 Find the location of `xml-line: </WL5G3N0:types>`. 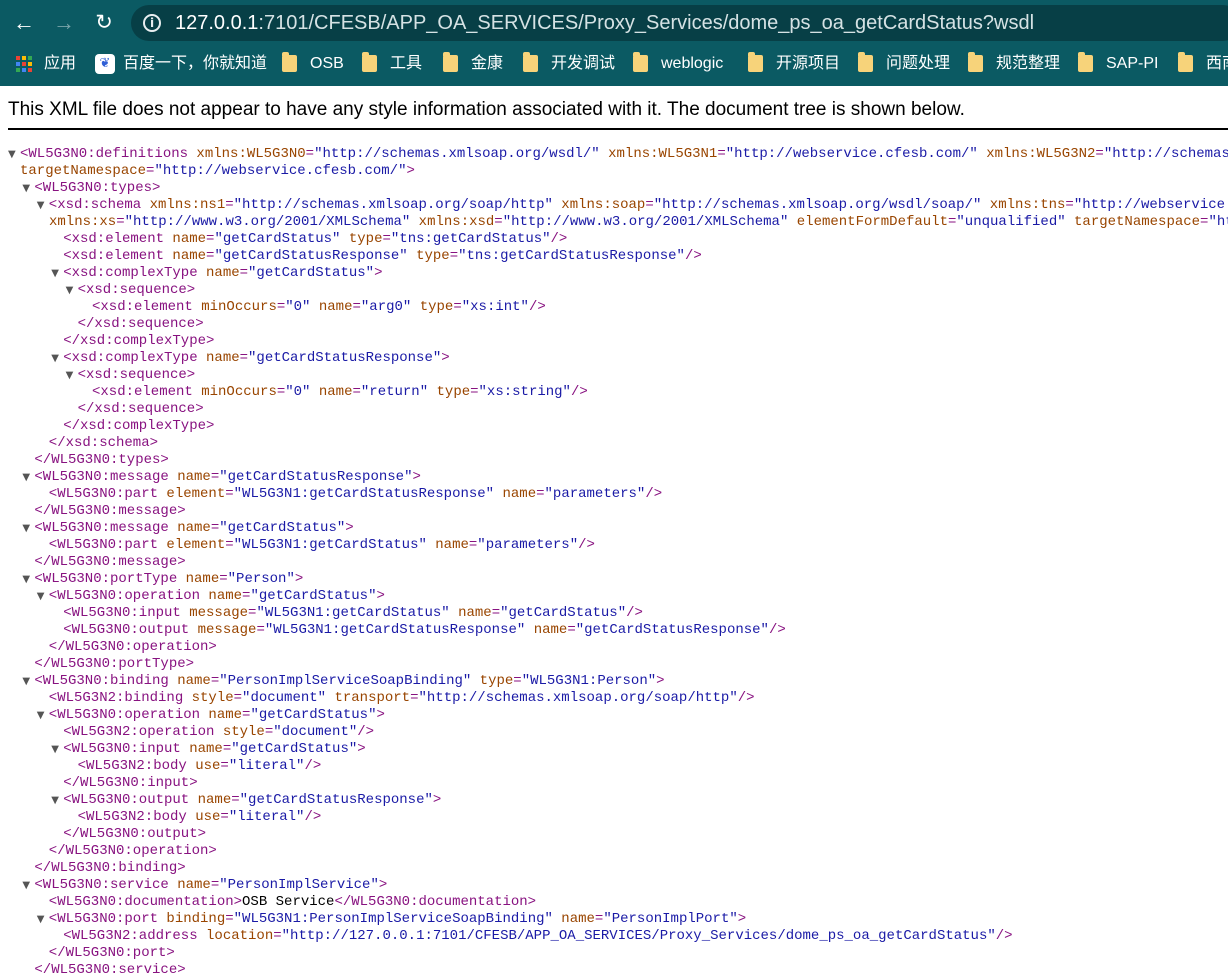

xml-line: </WL5G3N0:types> is located at coordinates (614, 460).